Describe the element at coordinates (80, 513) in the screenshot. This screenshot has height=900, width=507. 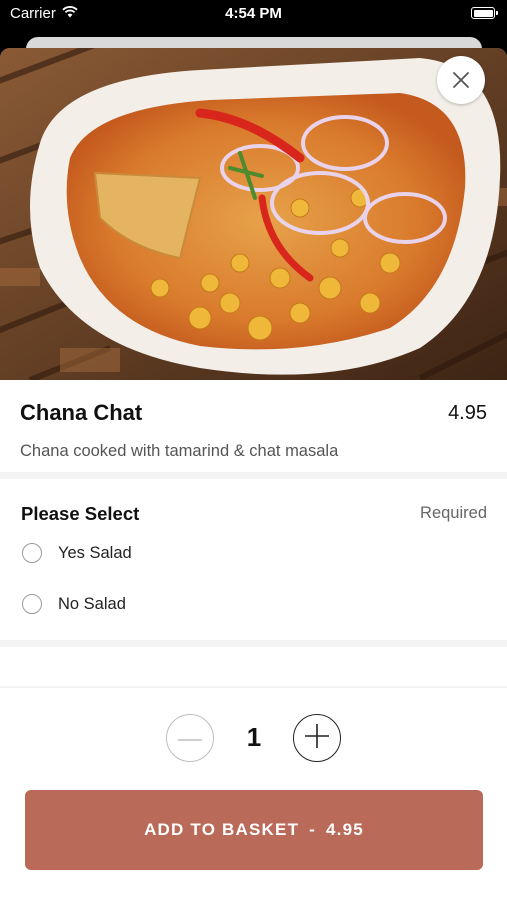
I see `options-section-title: Please Select` at that location.